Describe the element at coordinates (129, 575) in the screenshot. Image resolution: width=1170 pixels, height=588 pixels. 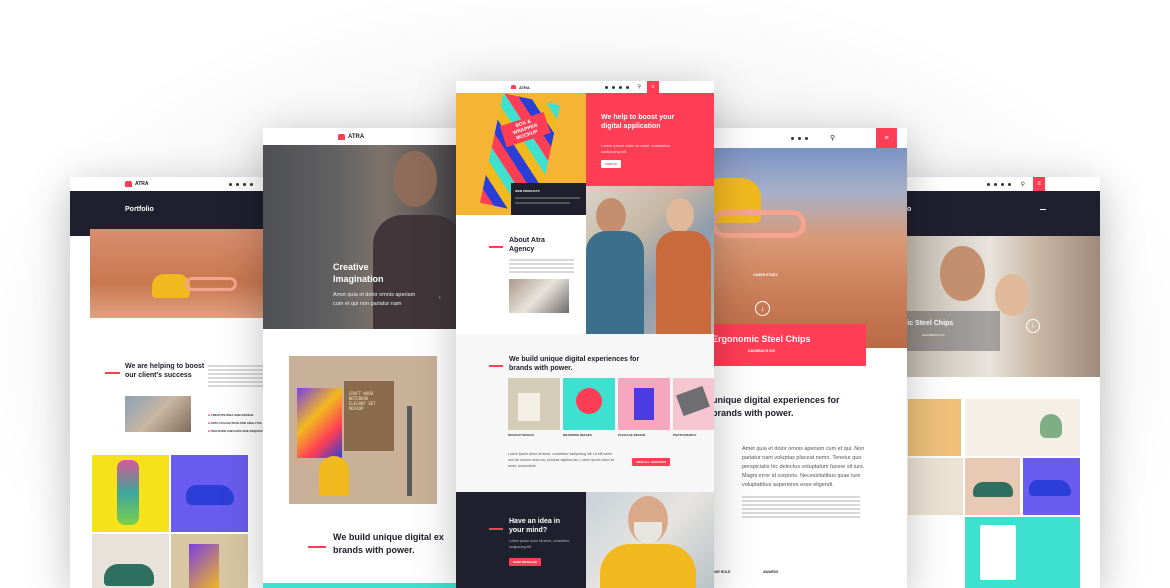
I see `green-shoe-shape` at that location.